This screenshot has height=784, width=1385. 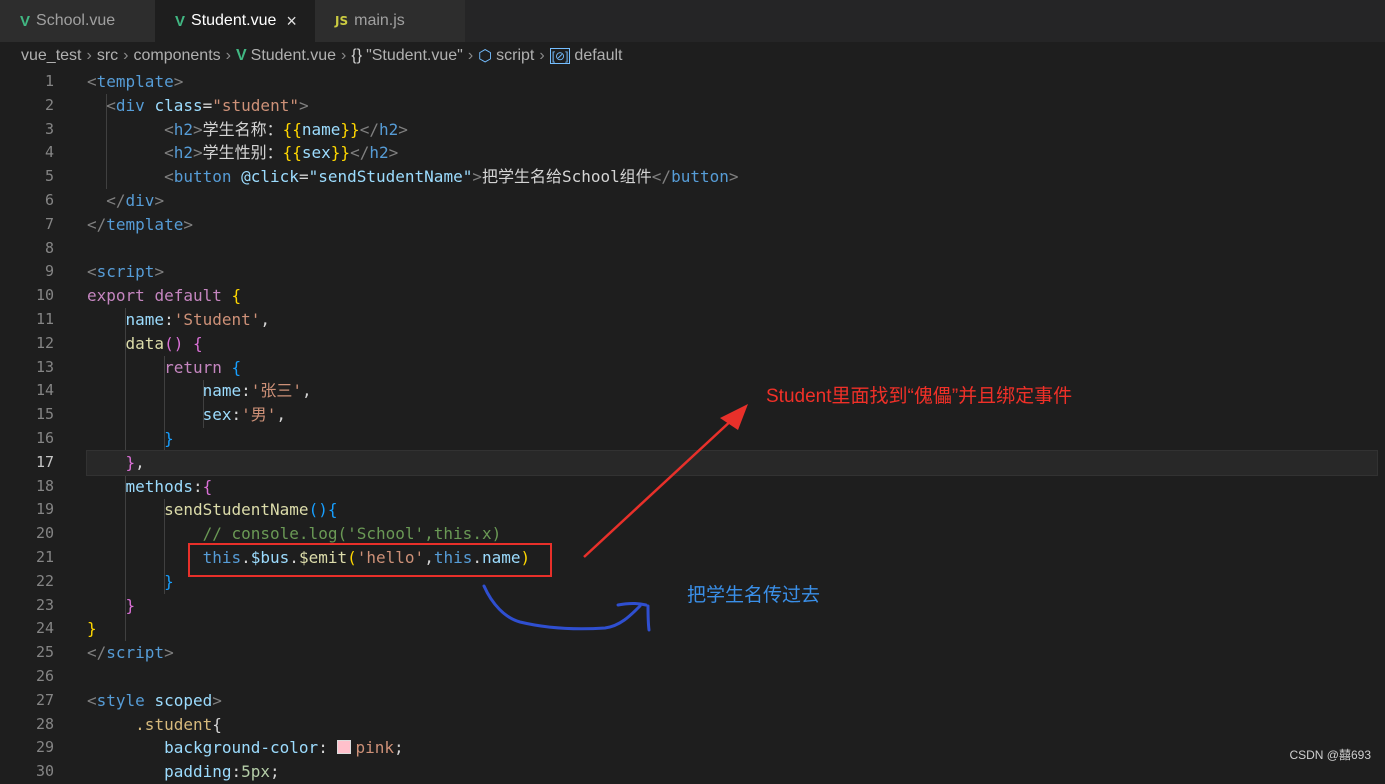 What do you see at coordinates (754, 595) in the screenshot?
I see `annotation-blue-note: 把学生名传过去` at bounding box center [754, 595].